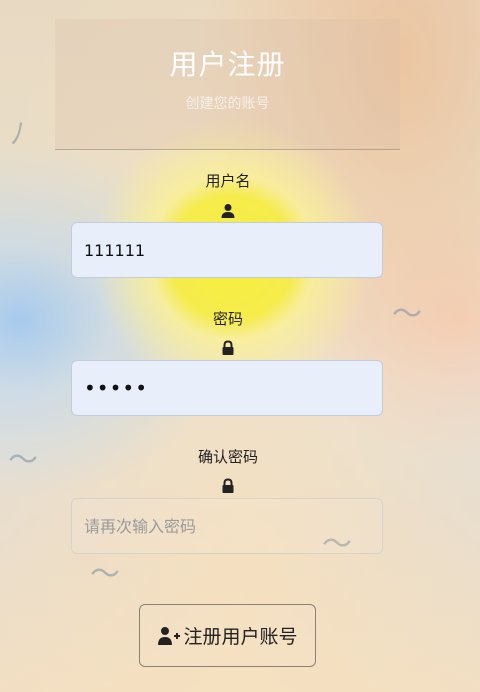  I want to click on registration-header: 用户注册 创建您的账号, so click(227, 84).